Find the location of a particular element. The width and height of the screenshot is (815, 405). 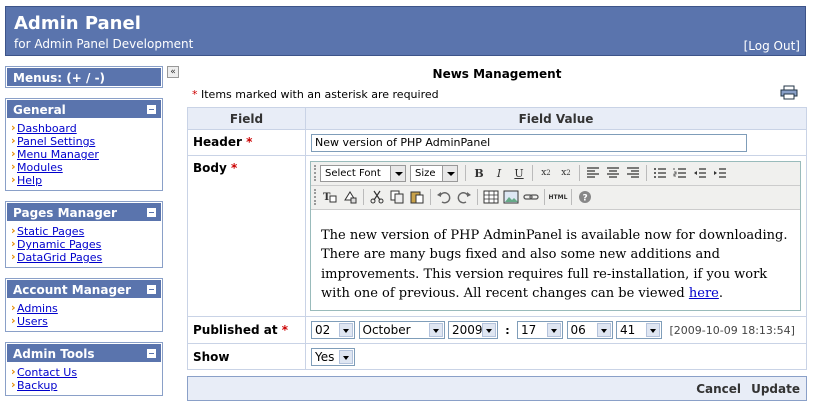

redo-icon is located at coordinates (464, 197).